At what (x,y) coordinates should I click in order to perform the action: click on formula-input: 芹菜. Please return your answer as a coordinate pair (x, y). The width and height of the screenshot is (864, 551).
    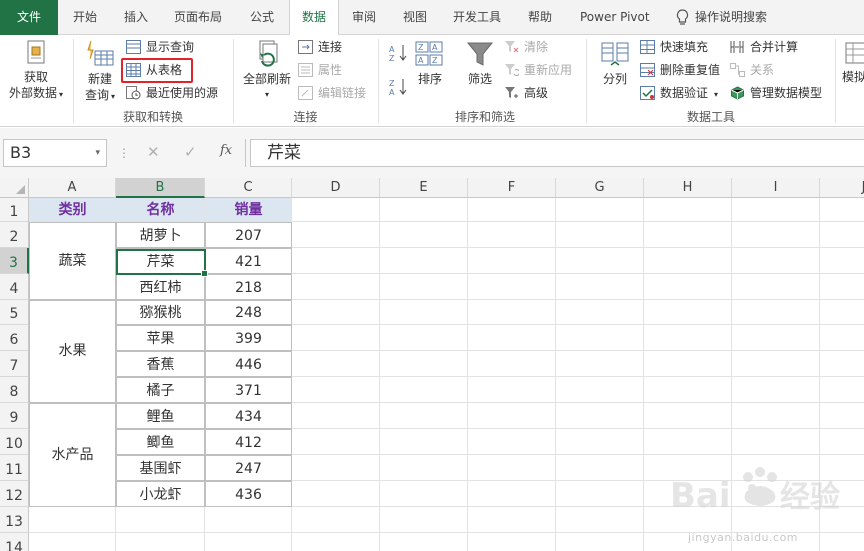
    Looking at the image, I should click on (557, 153).